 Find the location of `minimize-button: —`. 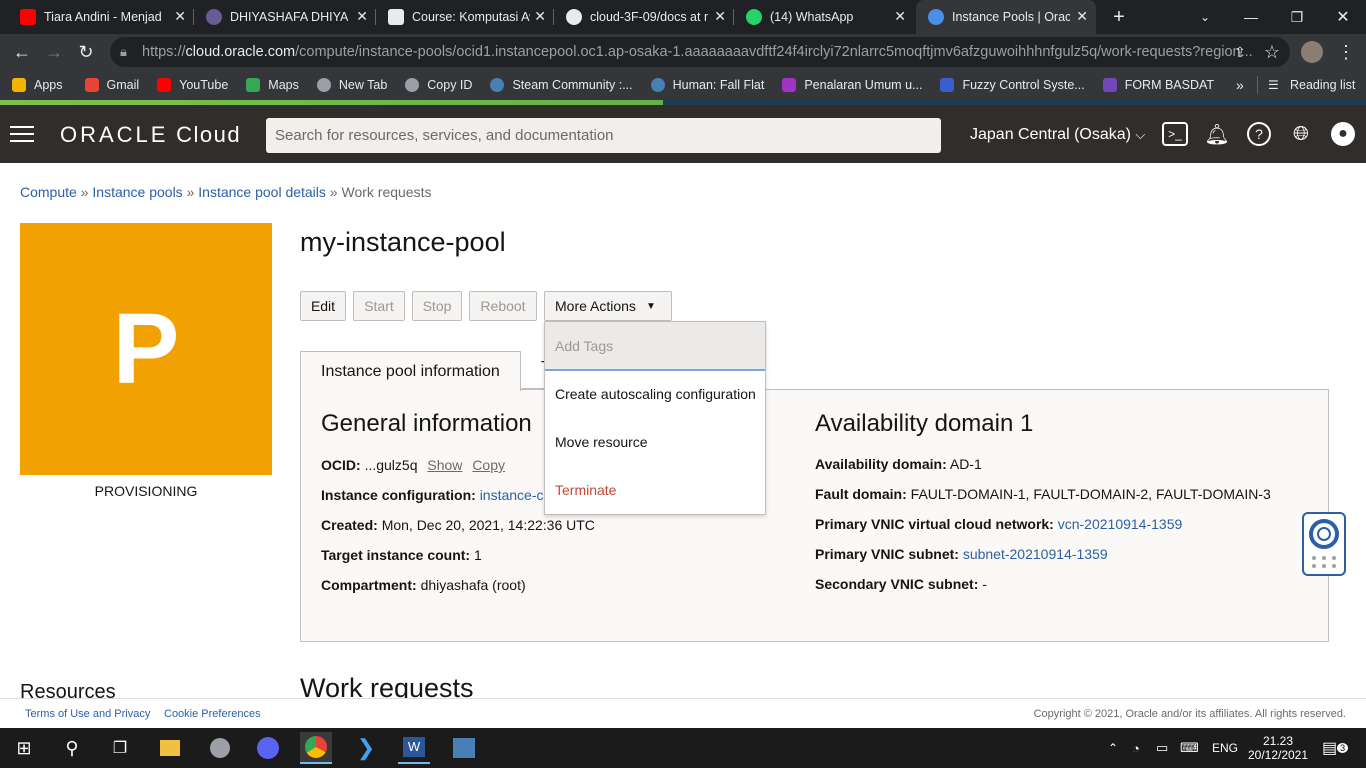

minimize-button: — is located at coordinates (1251, 17).